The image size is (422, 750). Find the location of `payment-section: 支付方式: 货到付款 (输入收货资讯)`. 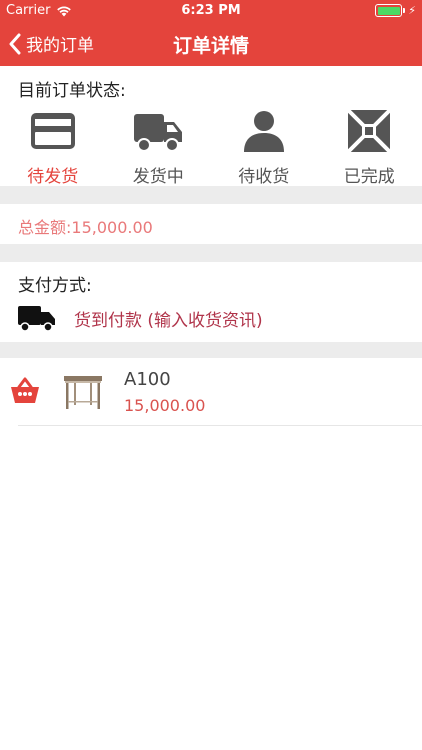

payment-section: 支付方式: 货到付款 (输入收货资讯) is located at coordinates (211, 302).